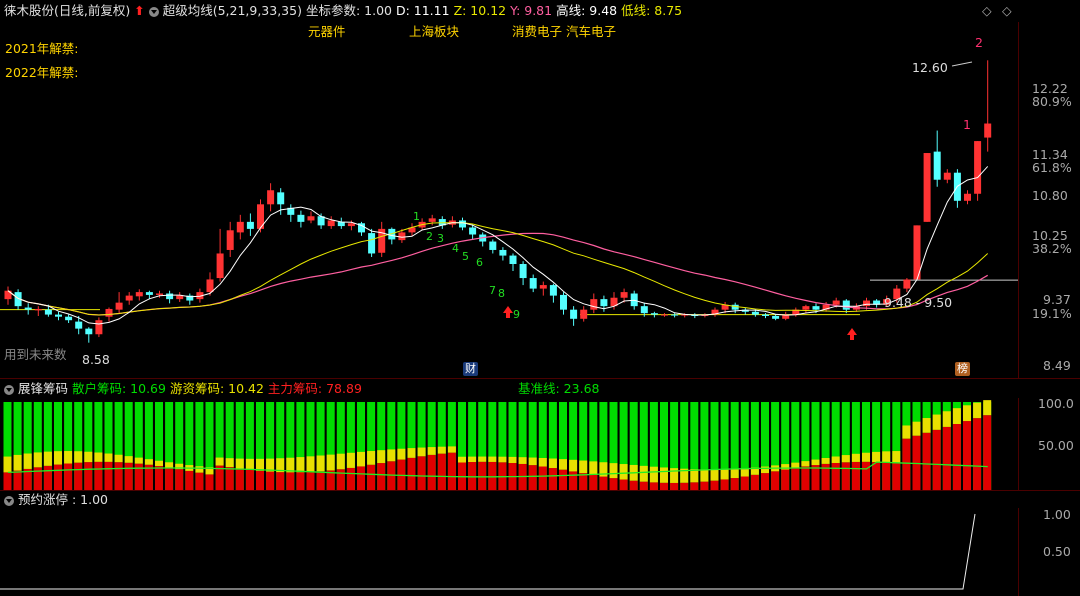 The width and height of the screenshot is (1080, 596). What do you see at coordinates (43, 499) in the screenshot?
I see `limit-panel-title: 预约涨停` at bounding box center [43, 499].